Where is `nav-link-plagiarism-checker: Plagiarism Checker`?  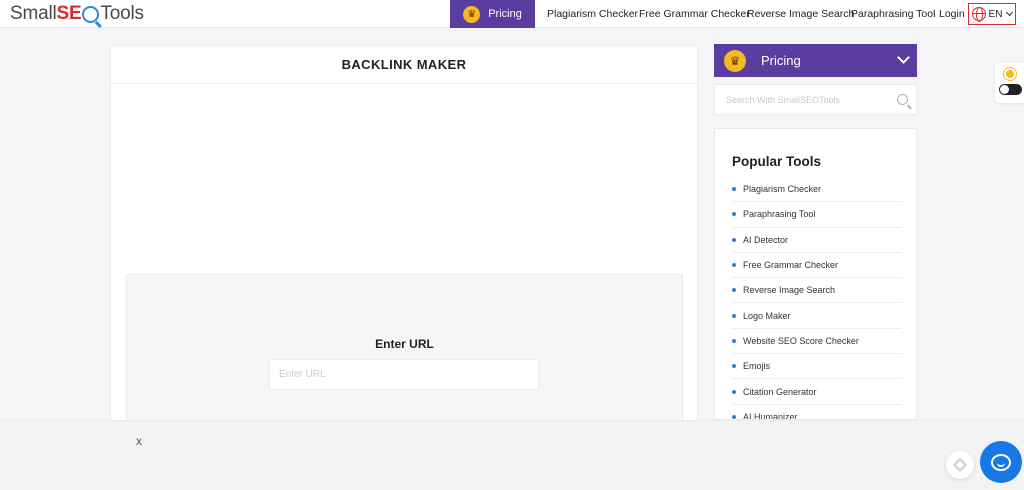
nav-link-plagiarism-checker: Plagiarism Checker is located at coordinates (592, 14).